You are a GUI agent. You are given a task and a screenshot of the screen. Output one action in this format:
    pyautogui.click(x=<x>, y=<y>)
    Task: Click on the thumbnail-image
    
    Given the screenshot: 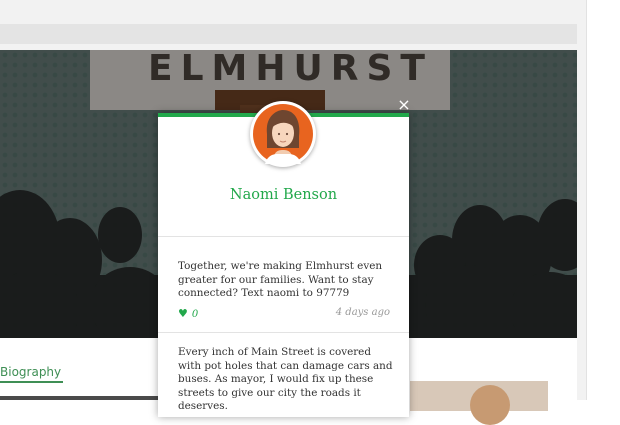 What is the action you would take?
    pyautogui.click(x=479, y=403)
    